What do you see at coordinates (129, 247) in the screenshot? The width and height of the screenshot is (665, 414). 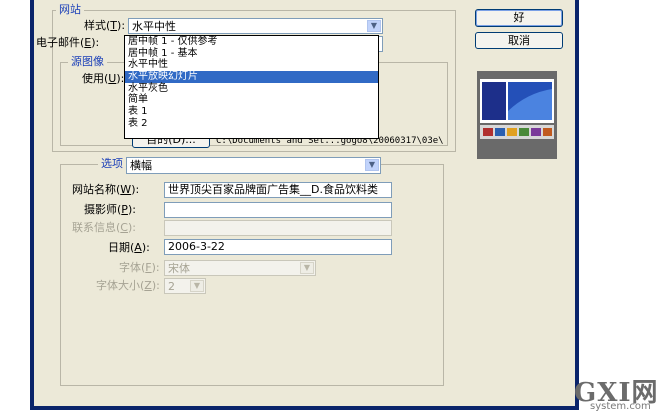 I see `date-label: 日期(A):` at bounding box center [129, 247].